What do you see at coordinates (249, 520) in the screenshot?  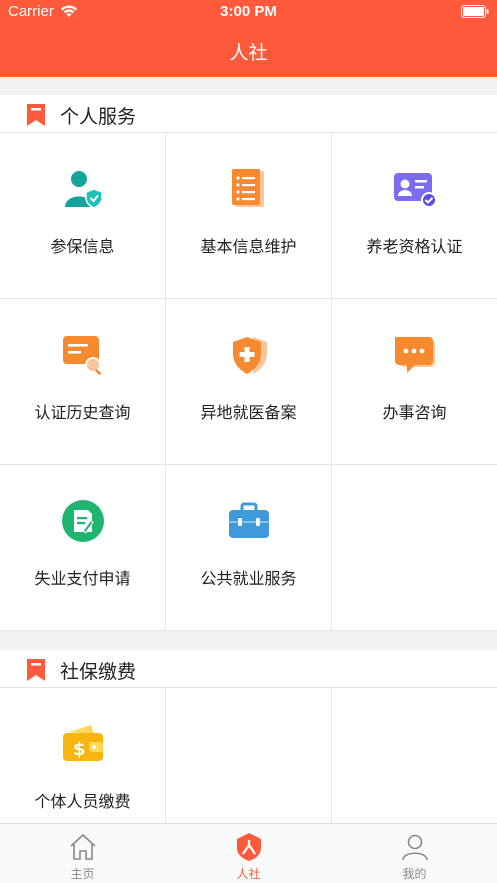 I see `briefcase-icon` at bounding box center [249, 520].